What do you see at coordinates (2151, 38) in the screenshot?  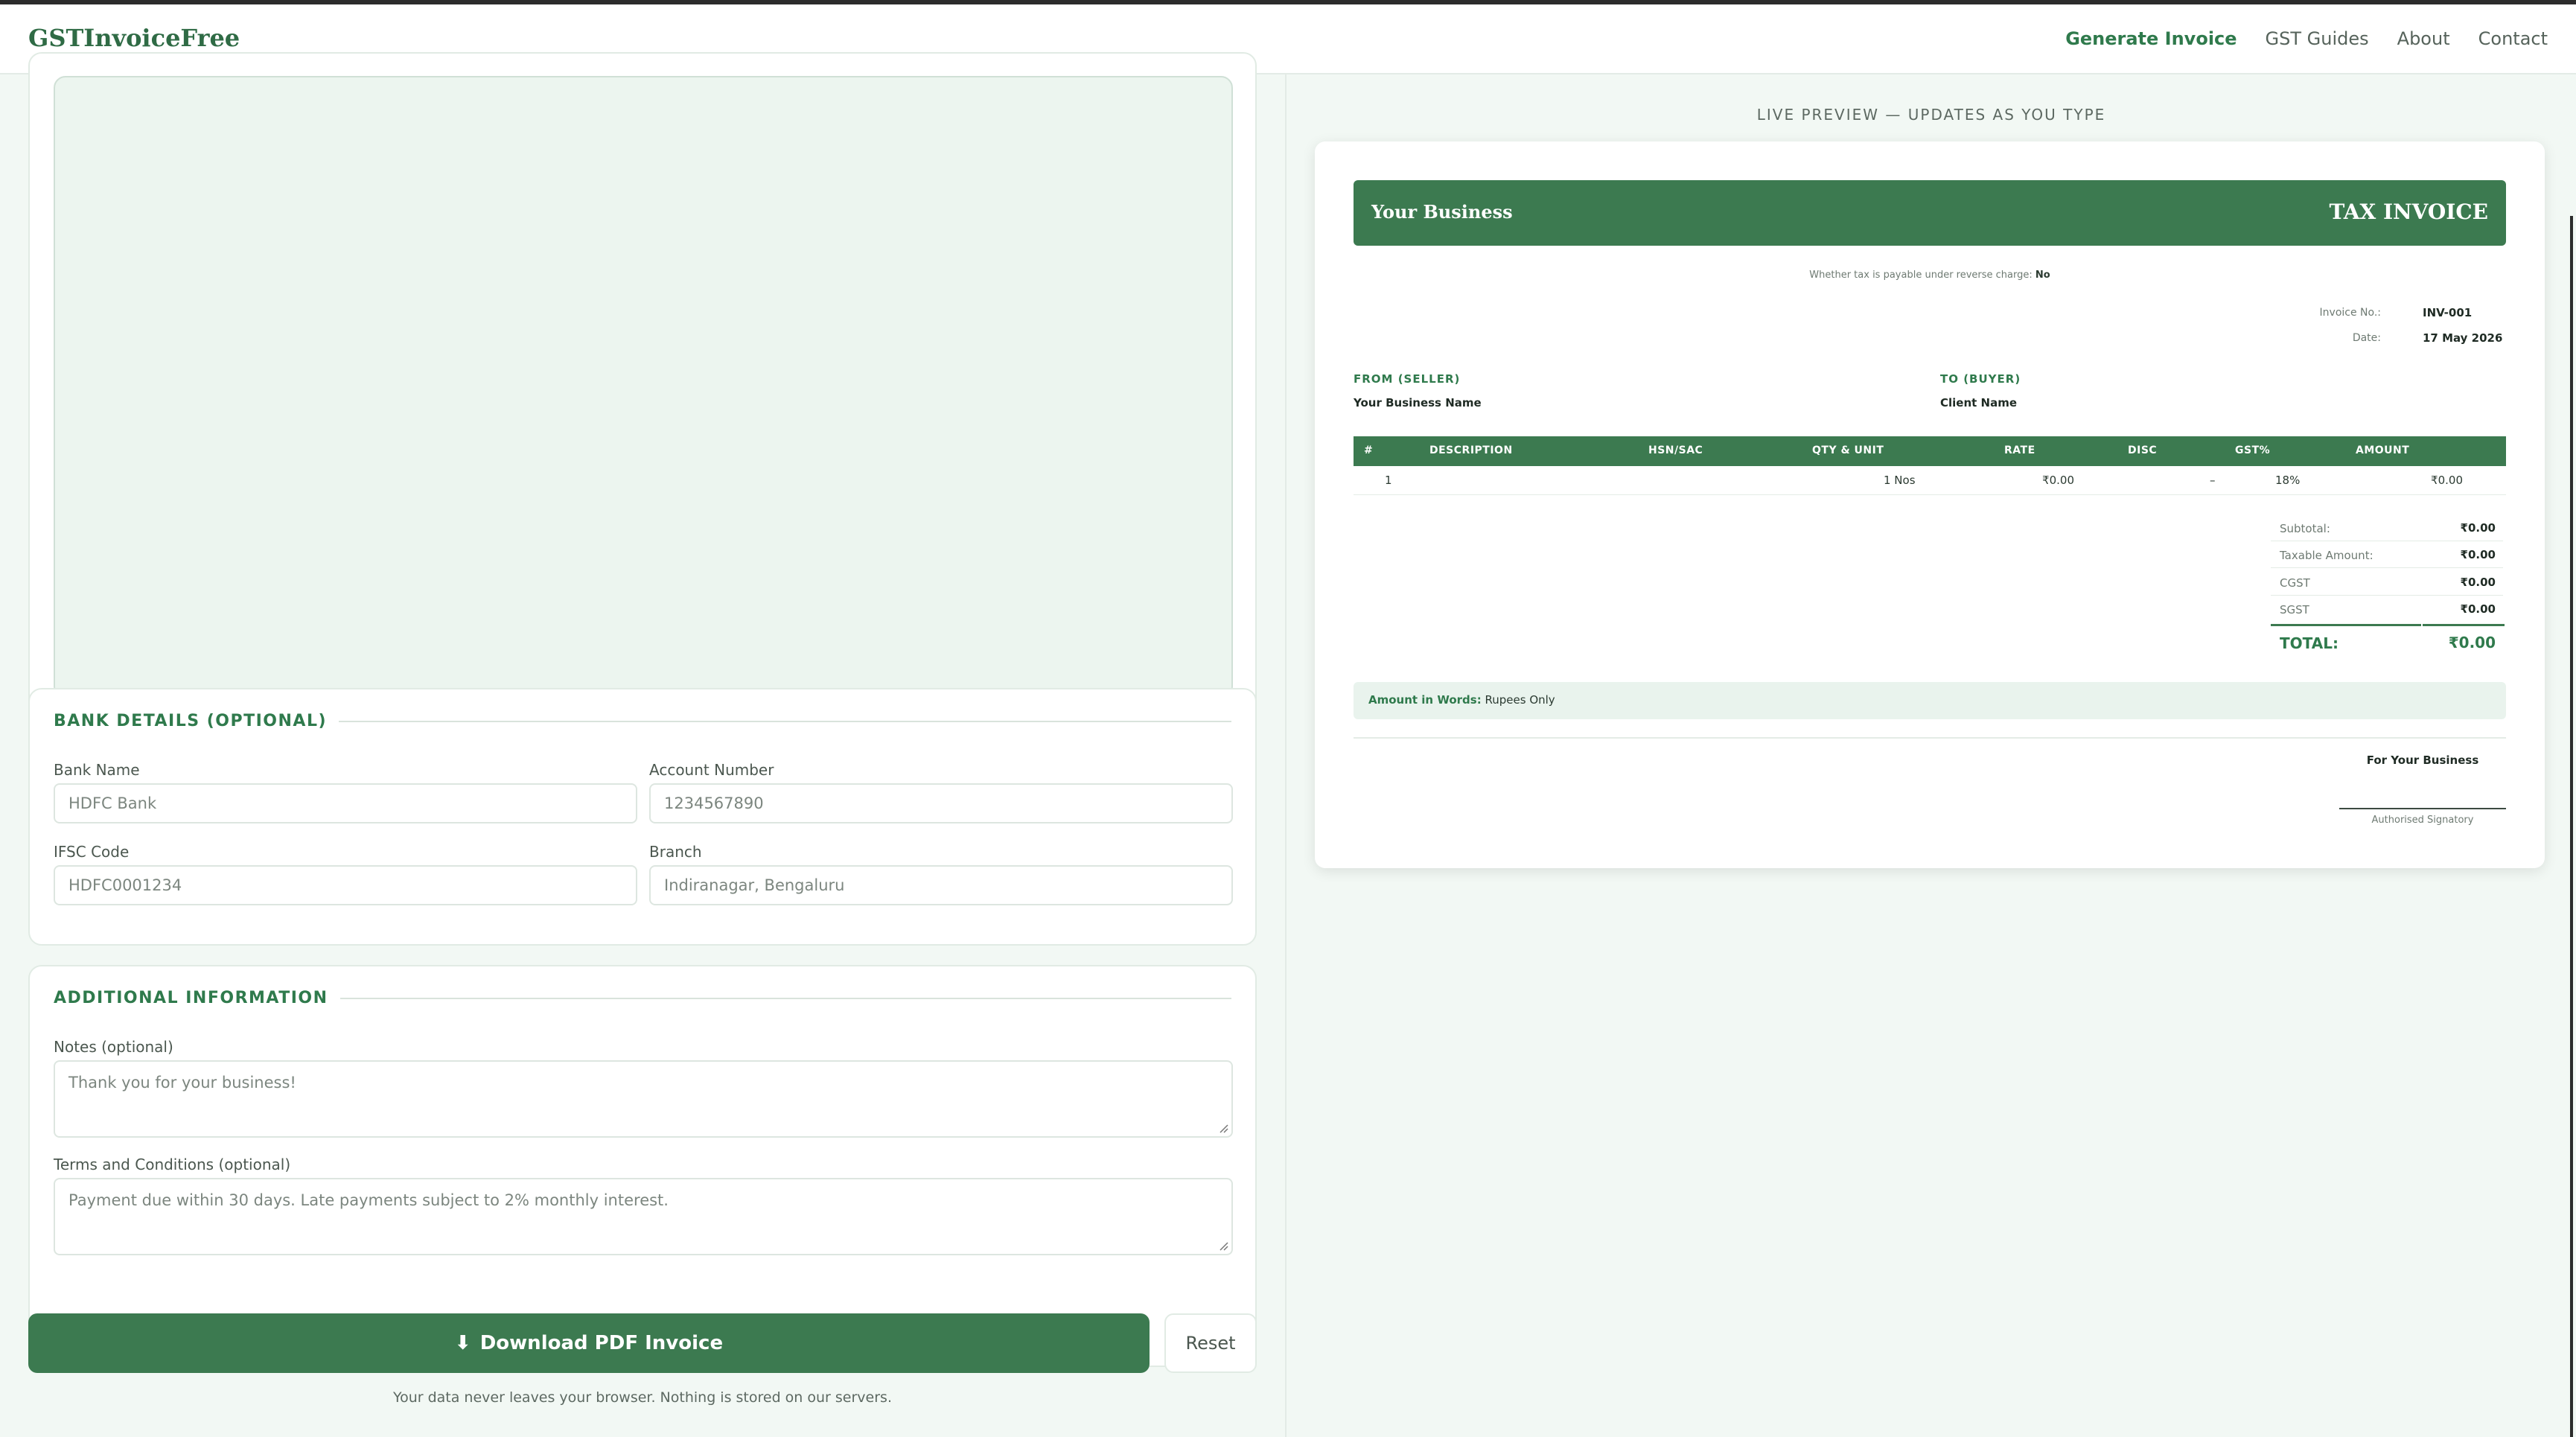 I see `nav-generate-invoice: Generate Invoice` at bounding box center [2151, 38].